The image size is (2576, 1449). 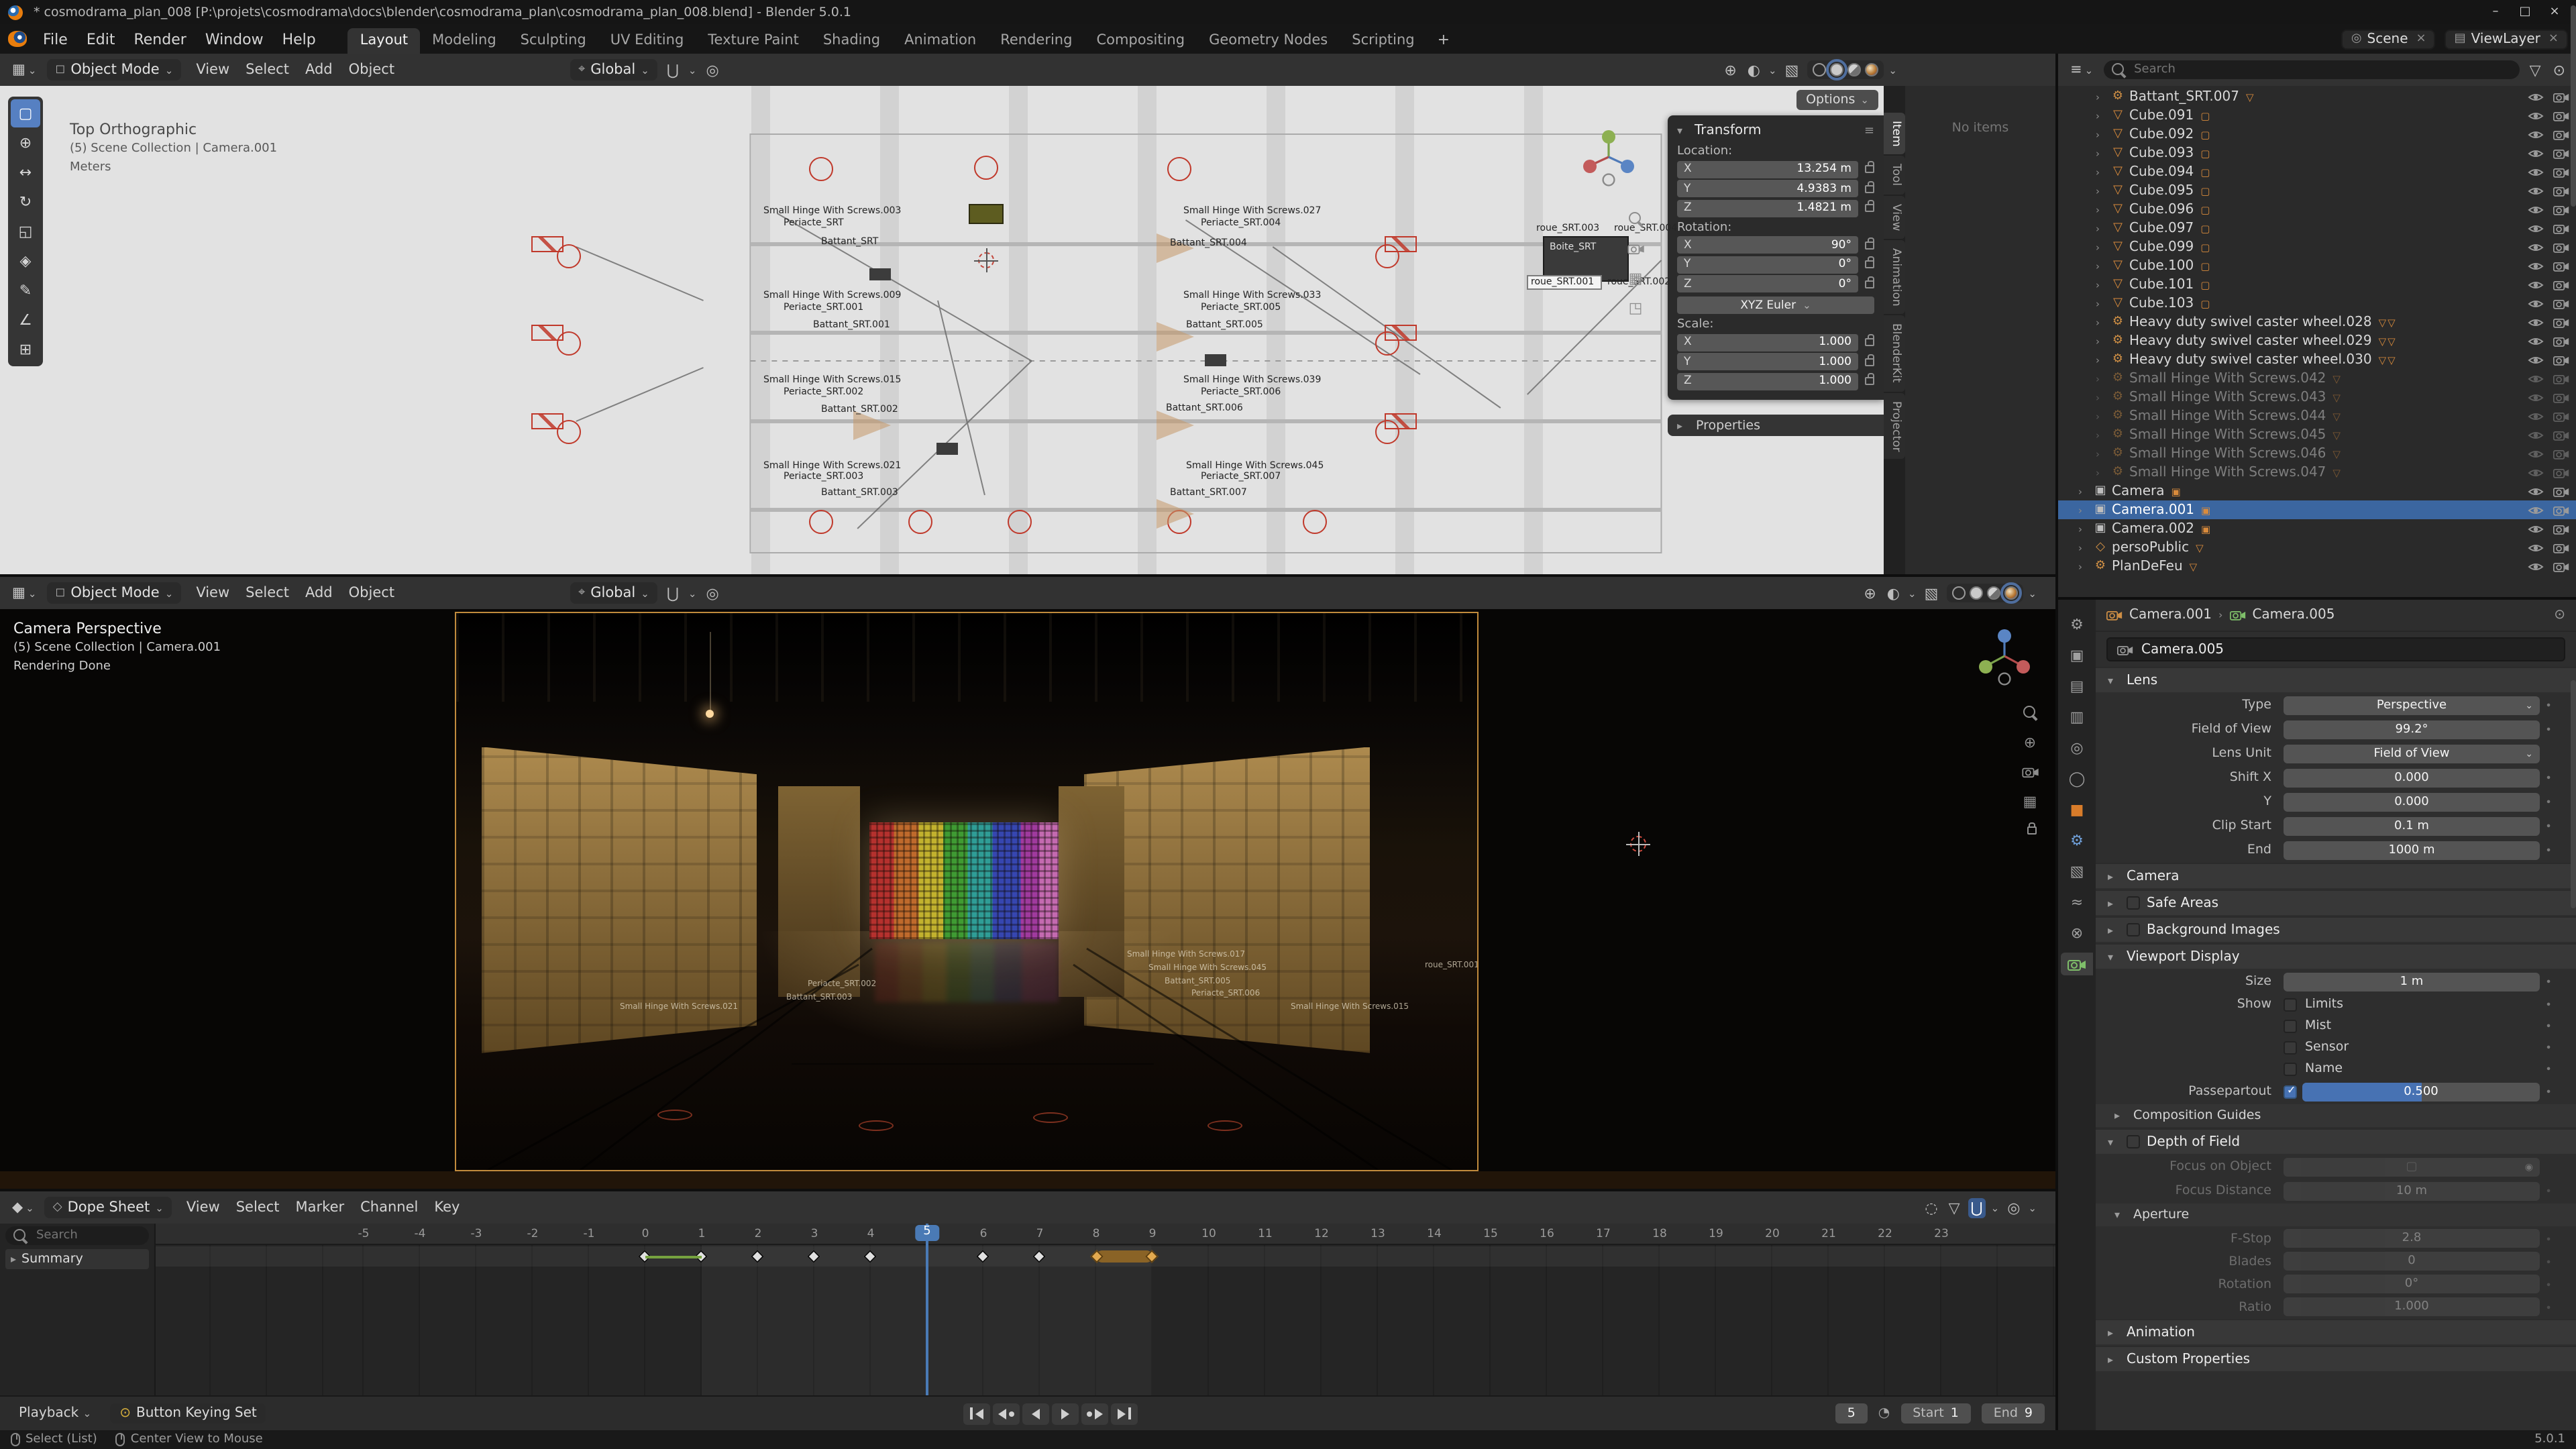 What do you see at coordinates (851, 41) in the screenshot?
I see `workspace-tab: Shading` at bounding box center [851, 41].